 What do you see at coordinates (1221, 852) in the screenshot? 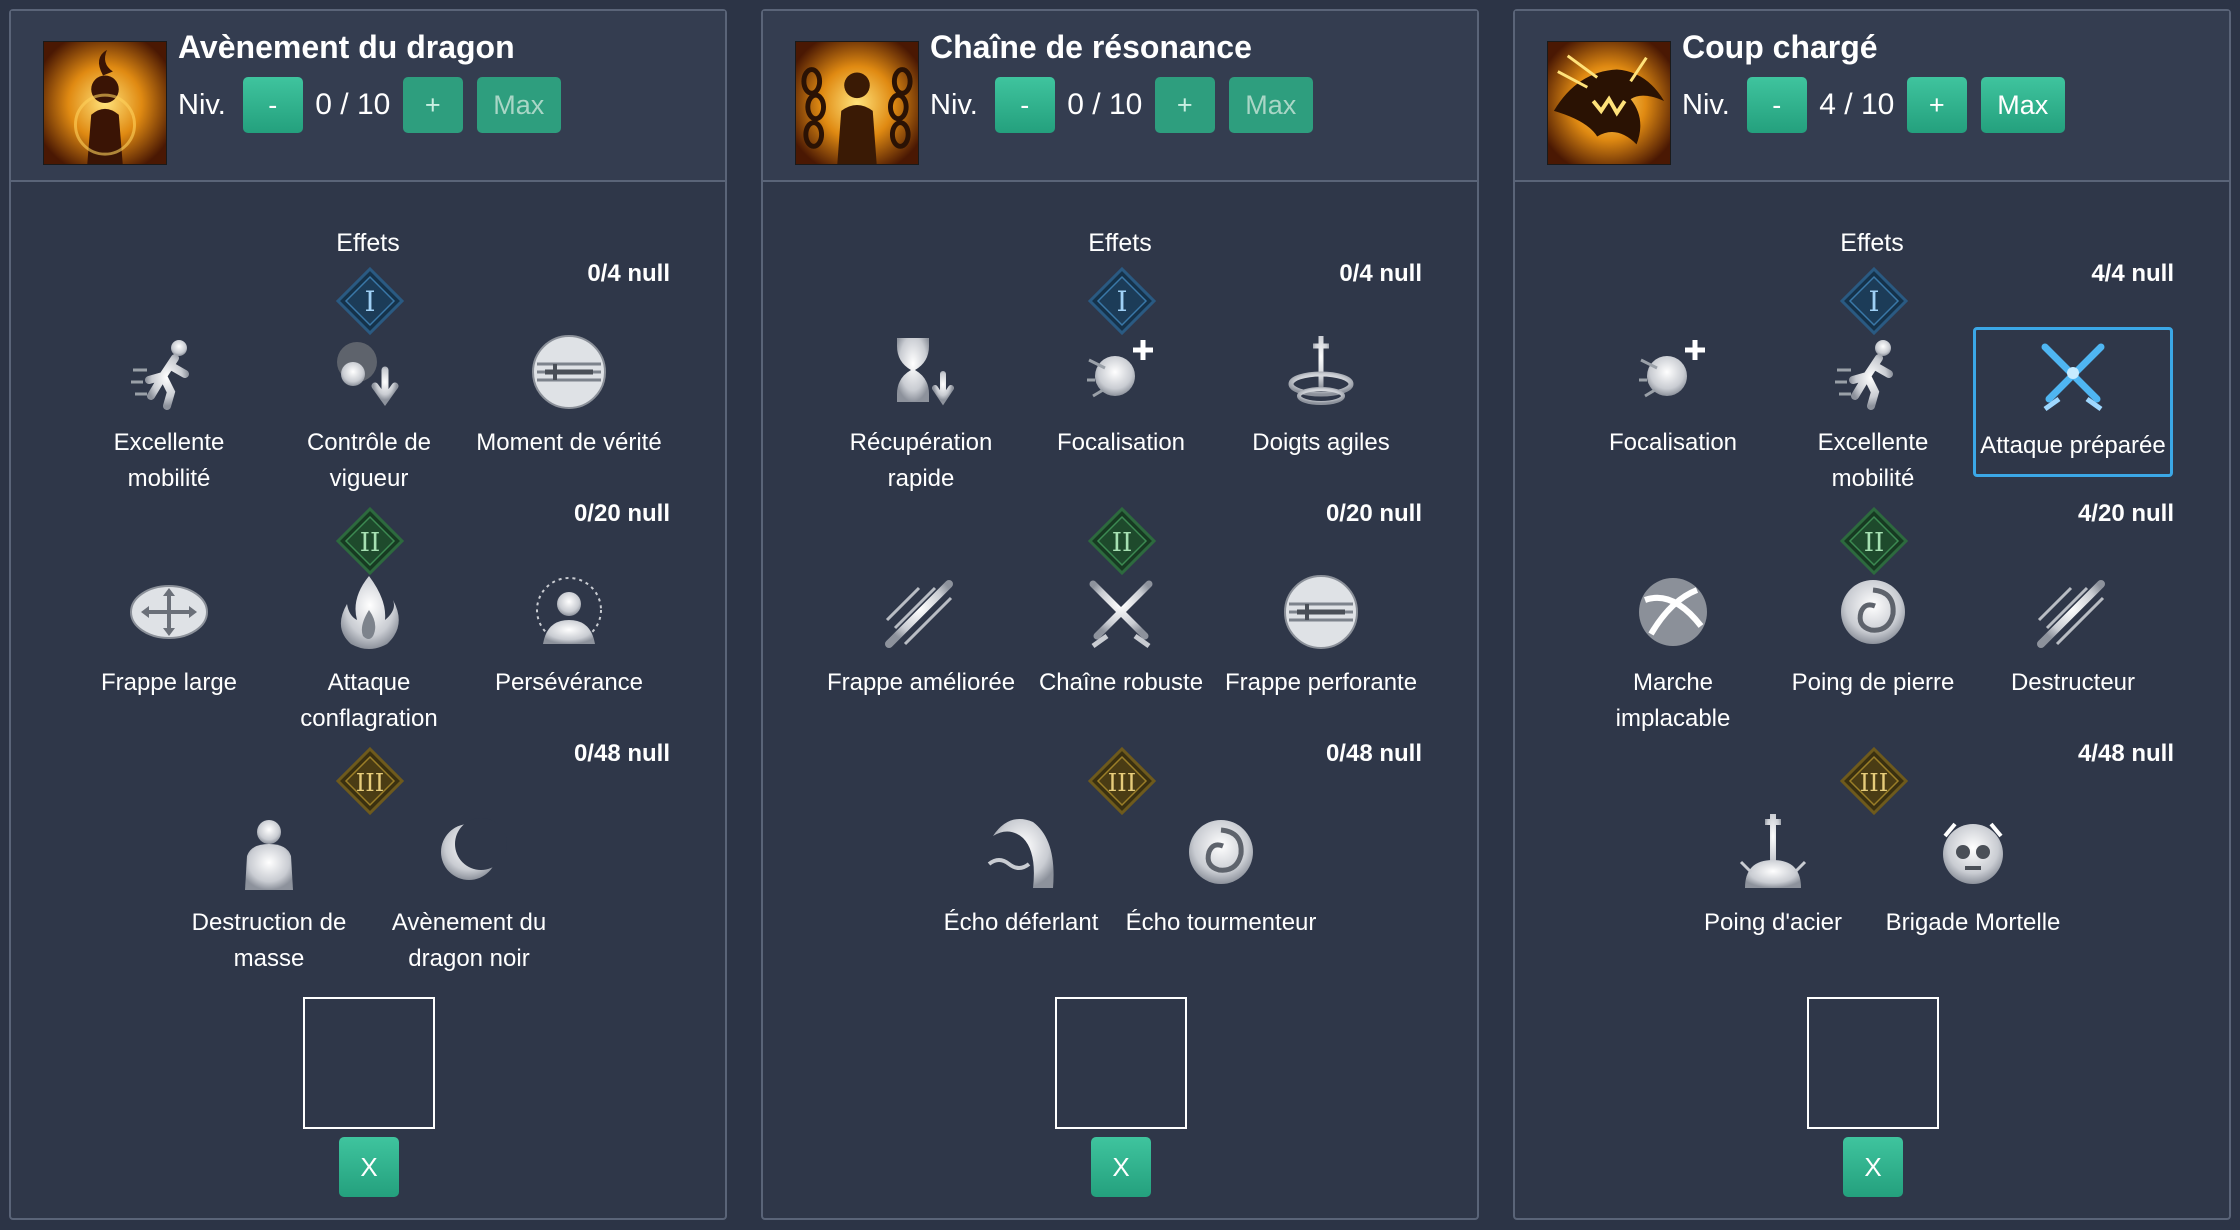
I see `vortex-icon` at bounding box center [1221, 852].